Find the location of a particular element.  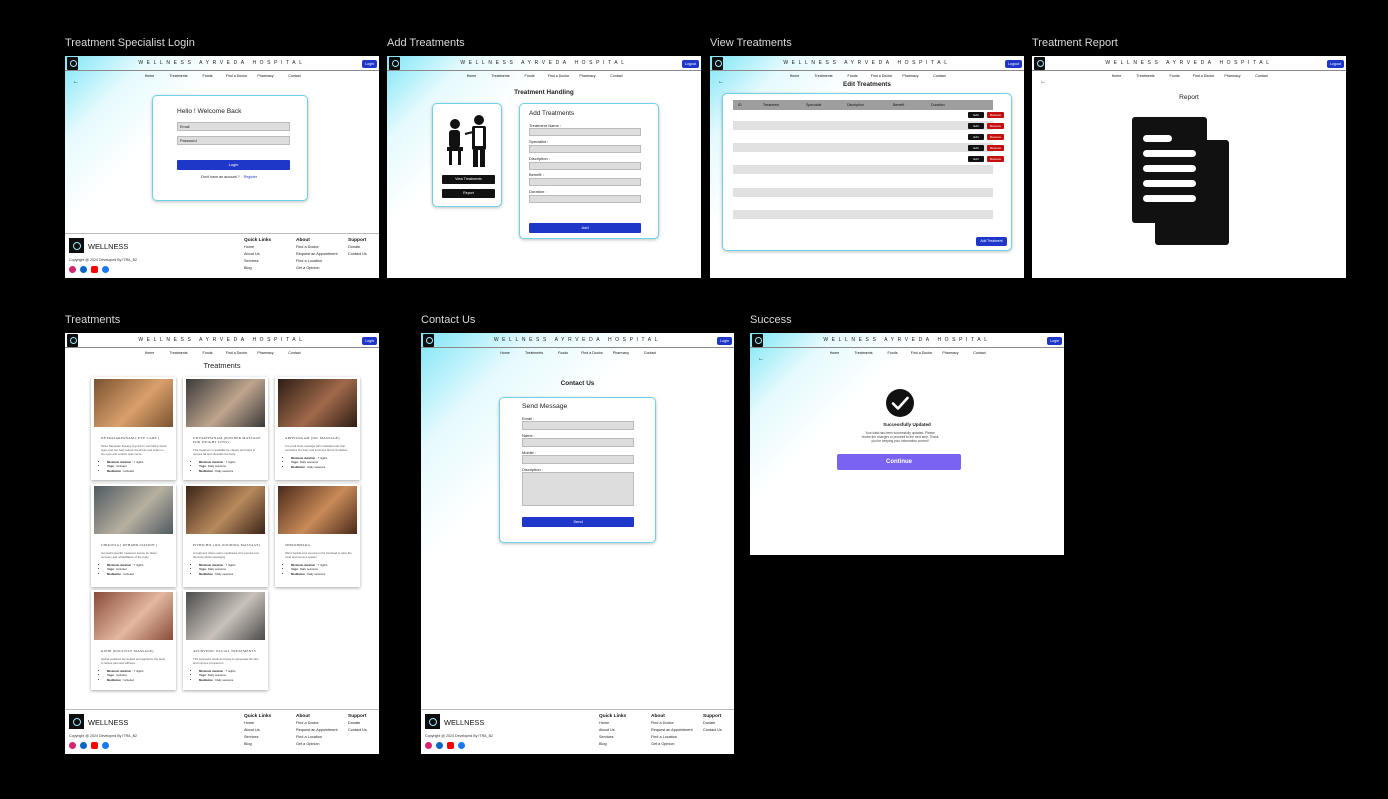

footer-link: Contact Us is located at coordinates (357, 254).